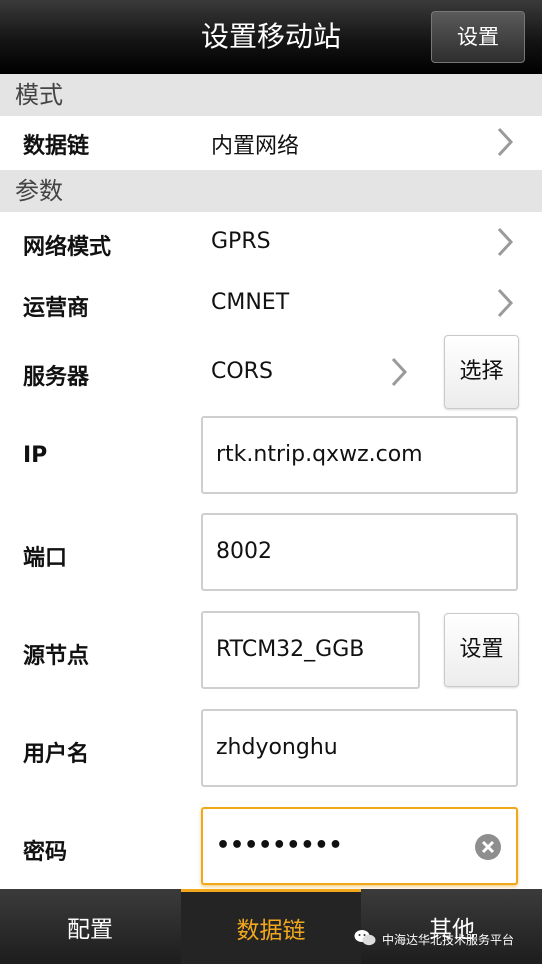 This screenshot has width=542, height=971. Describe the element at coordinates (242, 371) in the screenshot. I see `server-value: CORS` at that location.